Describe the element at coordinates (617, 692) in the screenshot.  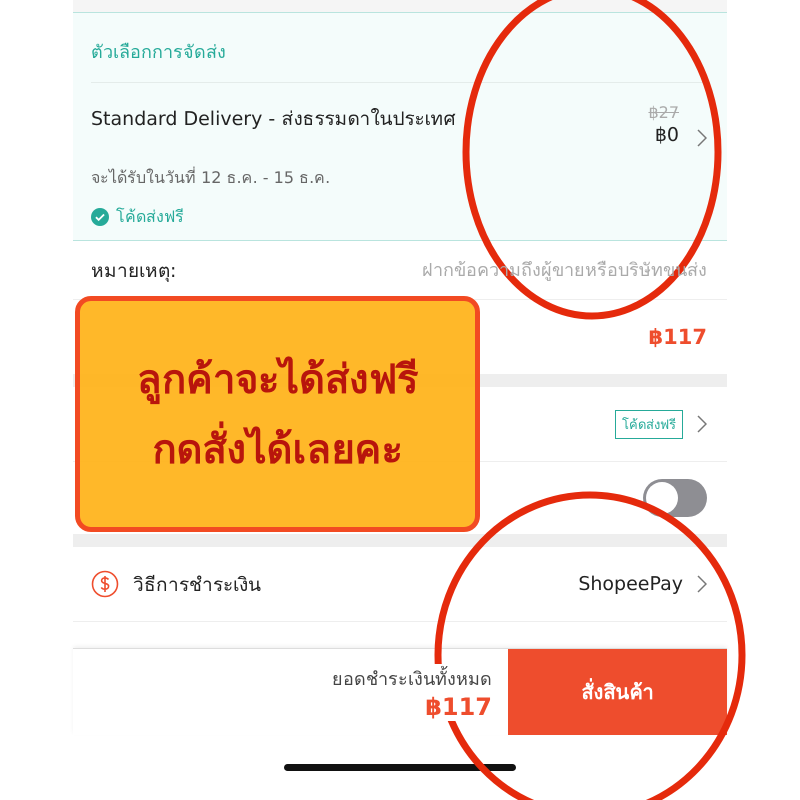
I see `place-order-button: สั่งสินค้า` at that location.